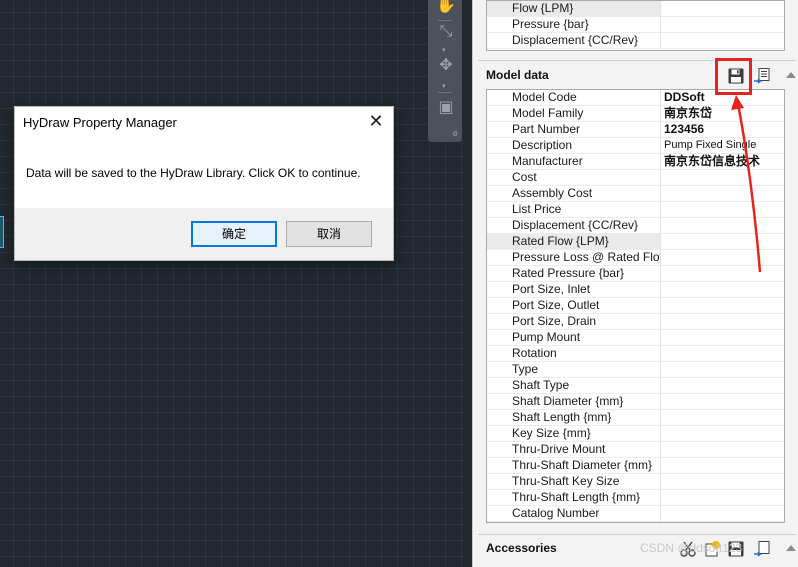  Describe the element at coordinates (635, 370) in the screenshot. I see `property-row: Type` at that location.